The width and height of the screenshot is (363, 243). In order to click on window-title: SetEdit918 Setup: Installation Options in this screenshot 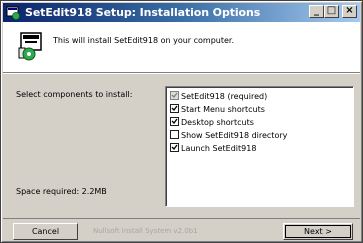, I will do `click(143, 12)`.